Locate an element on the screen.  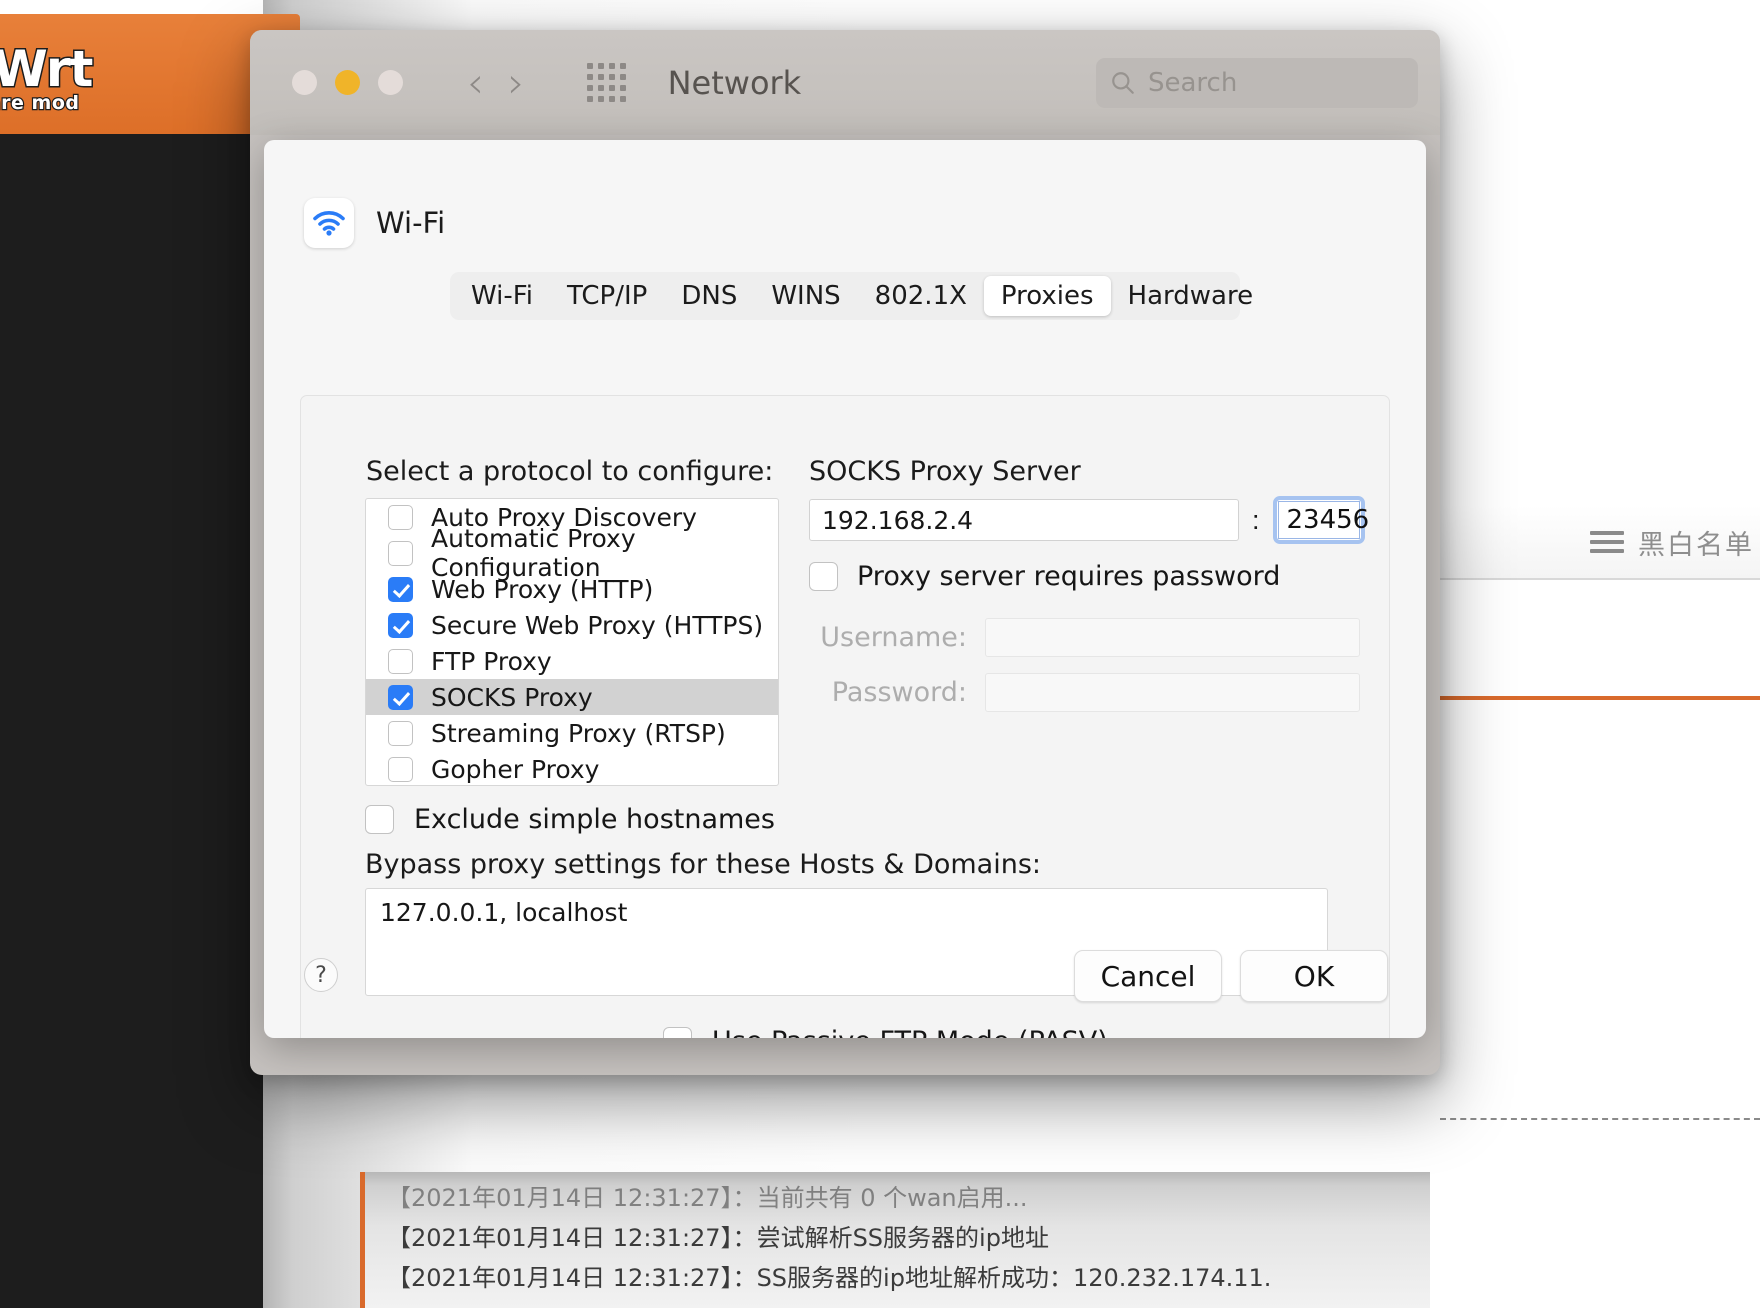
show-all-grid-icon is located at coordinates (606, 82).